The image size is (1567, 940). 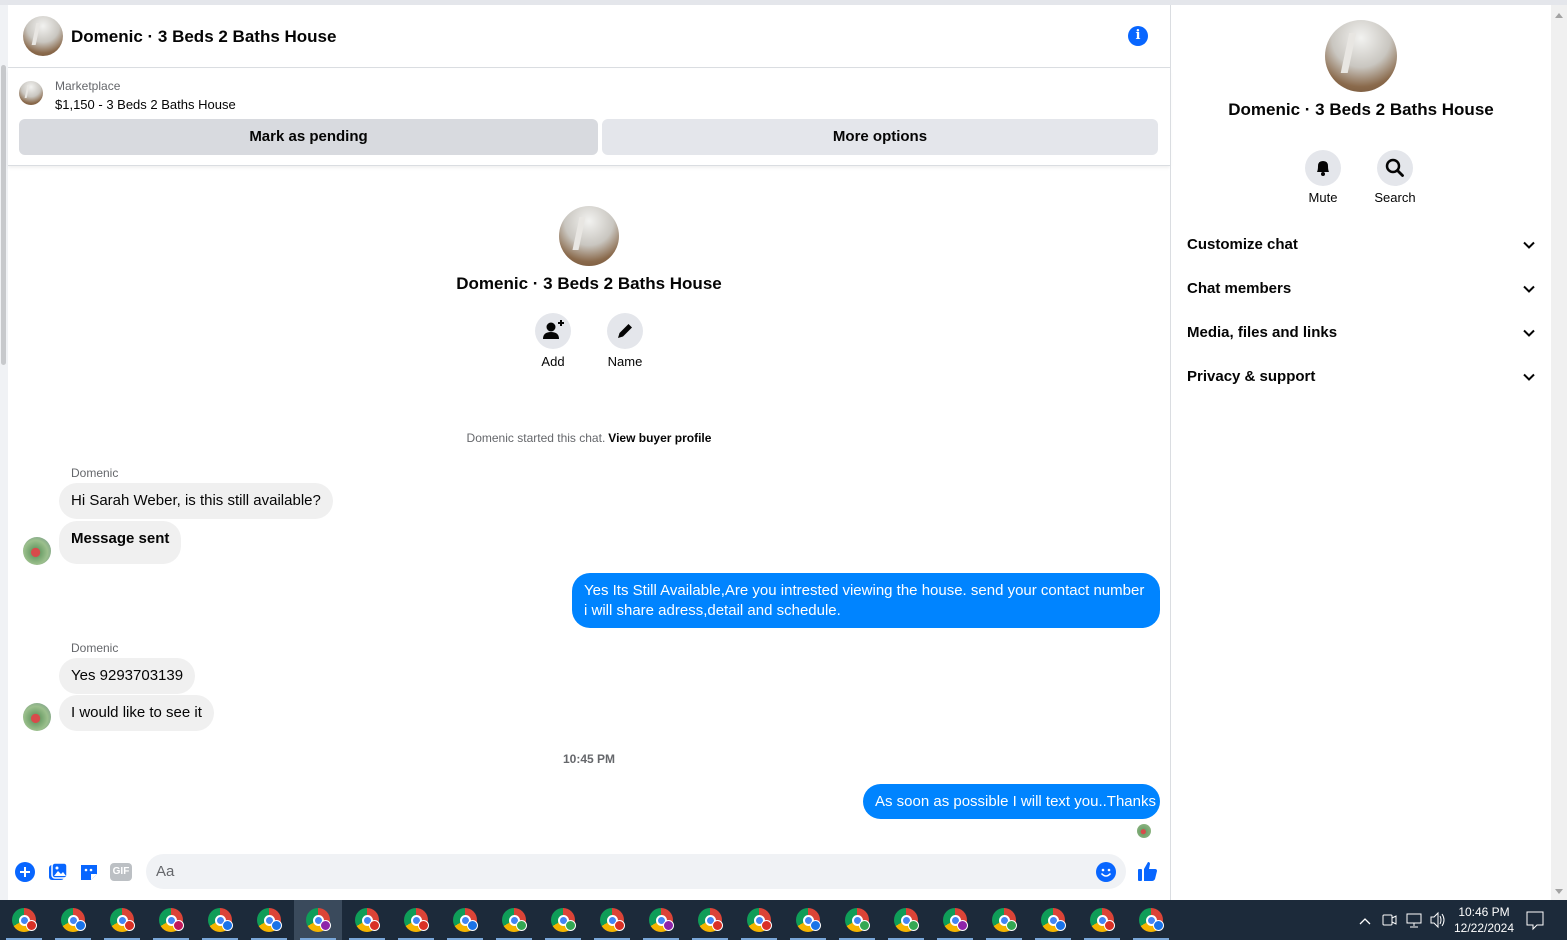 I want to click on customize-chat-section: Customize chat, so click(x=1361, y=245).